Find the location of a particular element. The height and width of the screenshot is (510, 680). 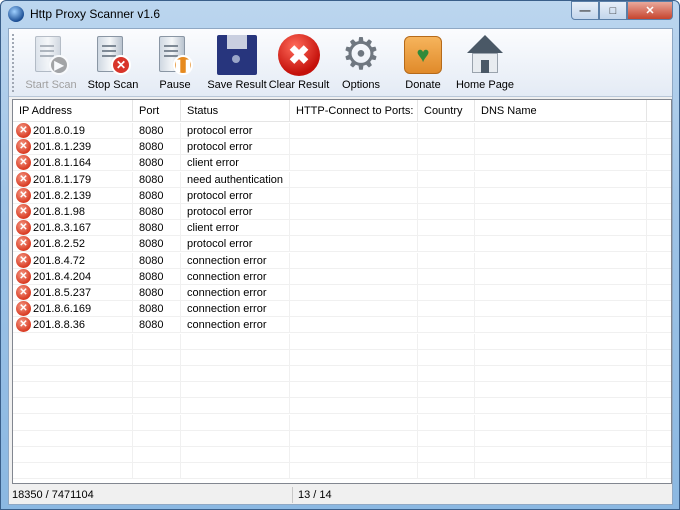

table-row: ✕ 201.8.1.164 8080 client error is located at coordinates (342, 163).